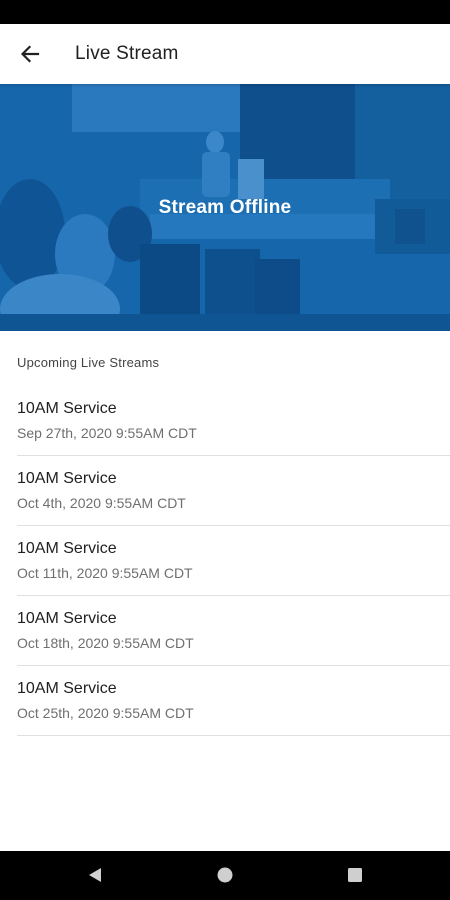 The image size is (450, 900). What do you see at coordinates (233, 491) in the screenshot?
I see `list-item: 10AM Service Oct 4th, 2020 9:55AM CDT` at bounding box center [233, 491].